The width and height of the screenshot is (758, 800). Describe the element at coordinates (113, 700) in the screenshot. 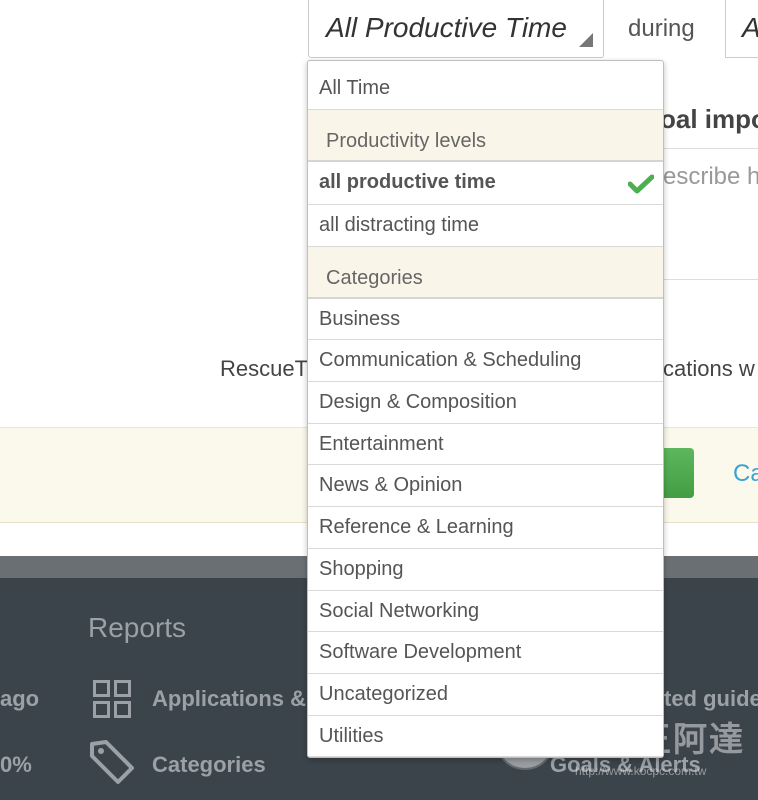

I see `grid-icon` at that location.